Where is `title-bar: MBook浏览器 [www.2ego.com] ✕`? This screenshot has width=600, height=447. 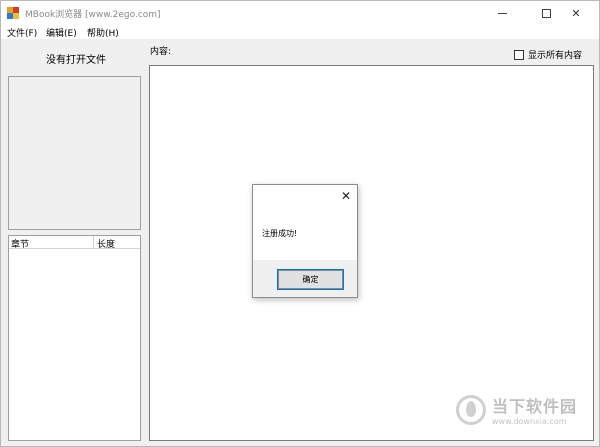
title-bar: MBook浏览器 [www.2ego.com] ✕ is located at coordinates (300, 13).